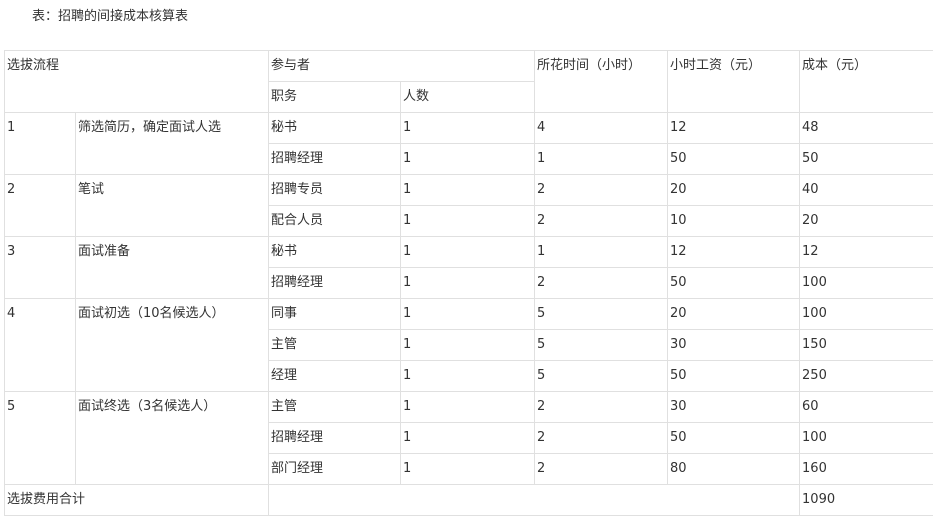  What do you see at coordinates (866, 128) in the screenshot?
I see `cell-cost: 48` at bounding box center [866, 128].